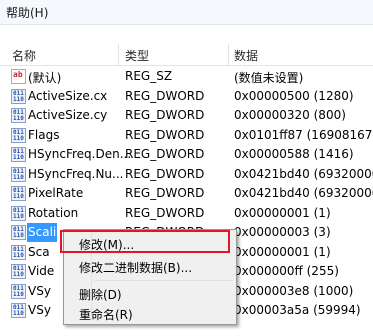 The image size is (373, 336). What do you see at coordinates (145, 241) in the screenshot?
I see `highlight-box` at bounding box center [145, 241].